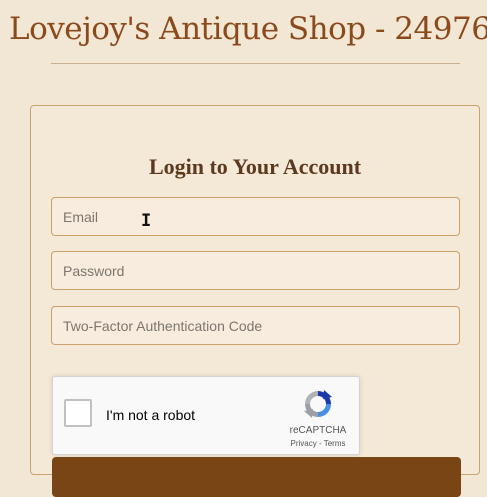 The image size is (487, 497). What do you see at coordinates (318, 404) in the screenshot?
I see `recaptcha-logo-icon` at bounding box center [318, 404].